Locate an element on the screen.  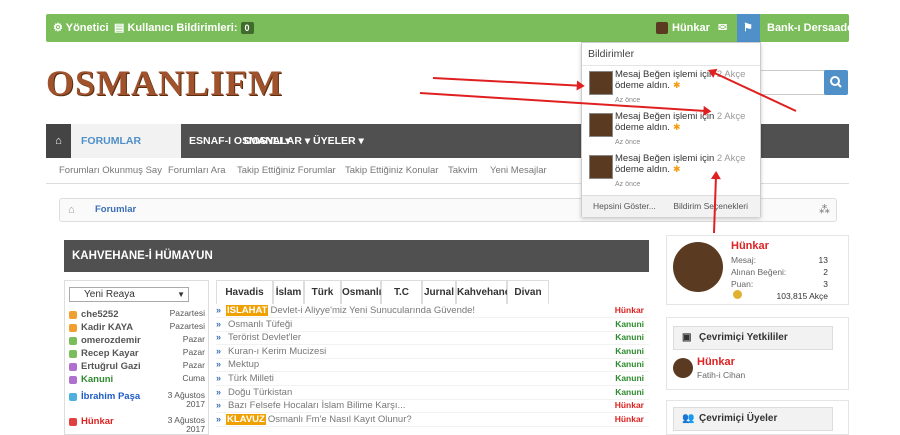
site-logo: OSMANLIFM is located at coordinates (164, 83).